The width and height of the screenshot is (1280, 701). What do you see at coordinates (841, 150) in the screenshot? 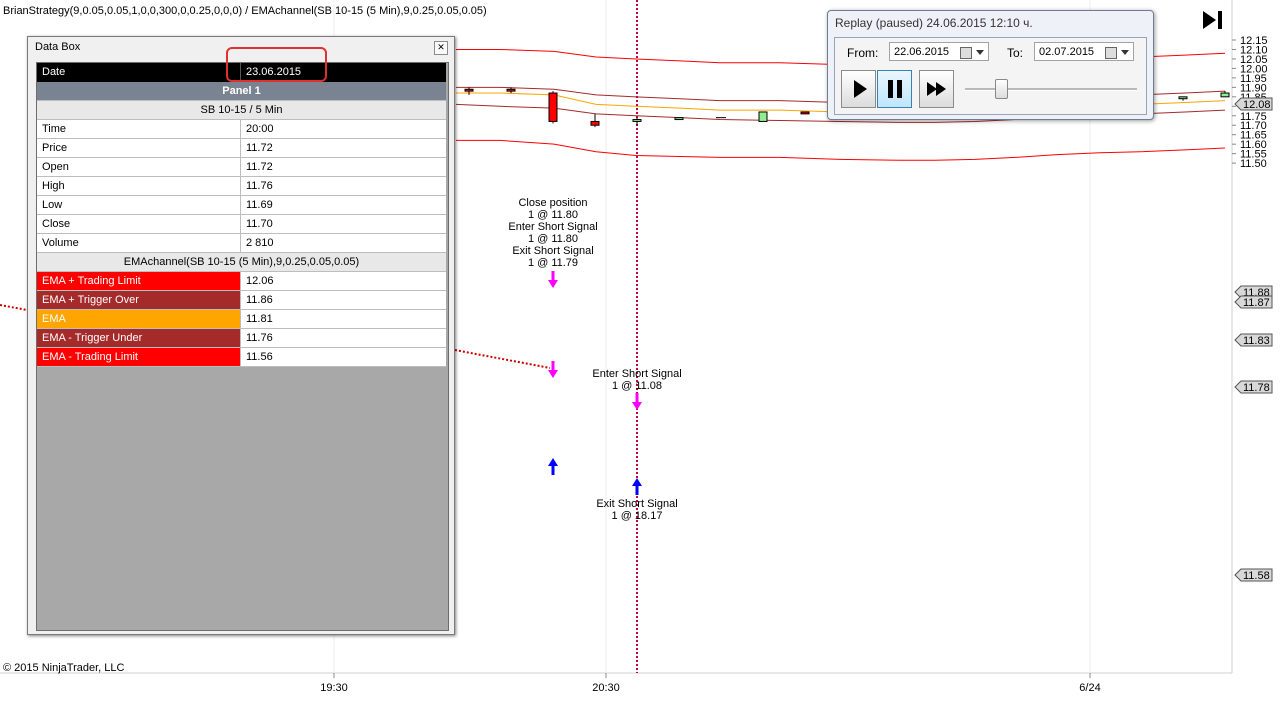
I see `ema-lower-limit-line` at bounding box center [841, 150].